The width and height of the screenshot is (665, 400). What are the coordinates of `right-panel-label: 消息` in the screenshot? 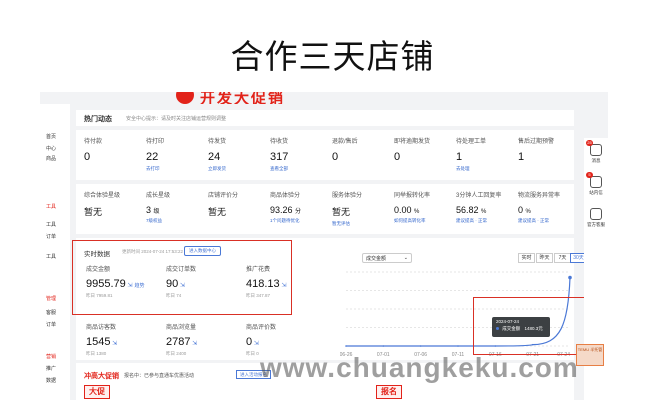 It's located at (596, 161).